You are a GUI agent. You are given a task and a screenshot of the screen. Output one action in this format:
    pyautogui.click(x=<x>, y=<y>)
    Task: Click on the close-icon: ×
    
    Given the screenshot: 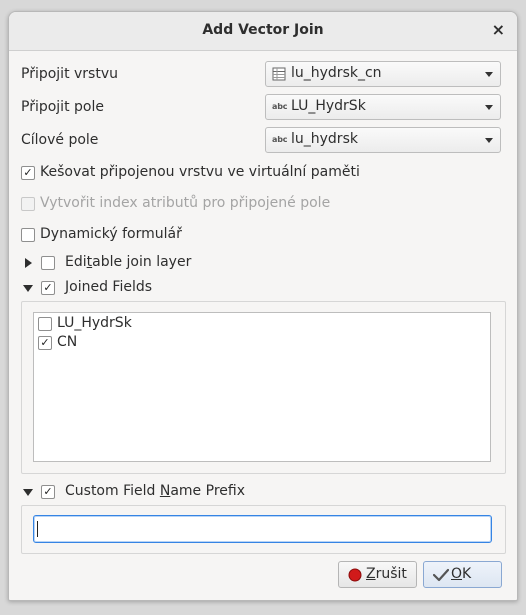 What is the action you would take?
    pyautogui.click(x=498, y=29)
    